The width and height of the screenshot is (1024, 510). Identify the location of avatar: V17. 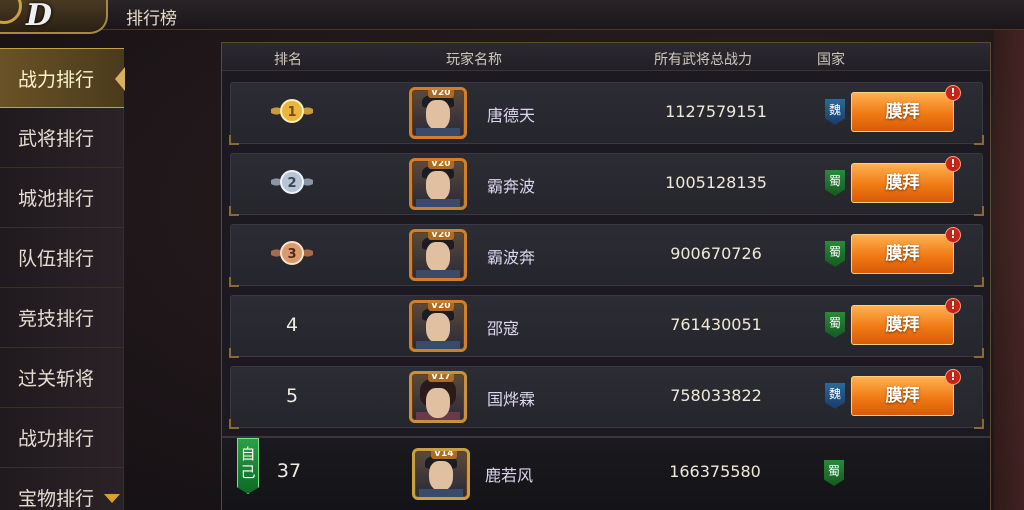
(438, 397).